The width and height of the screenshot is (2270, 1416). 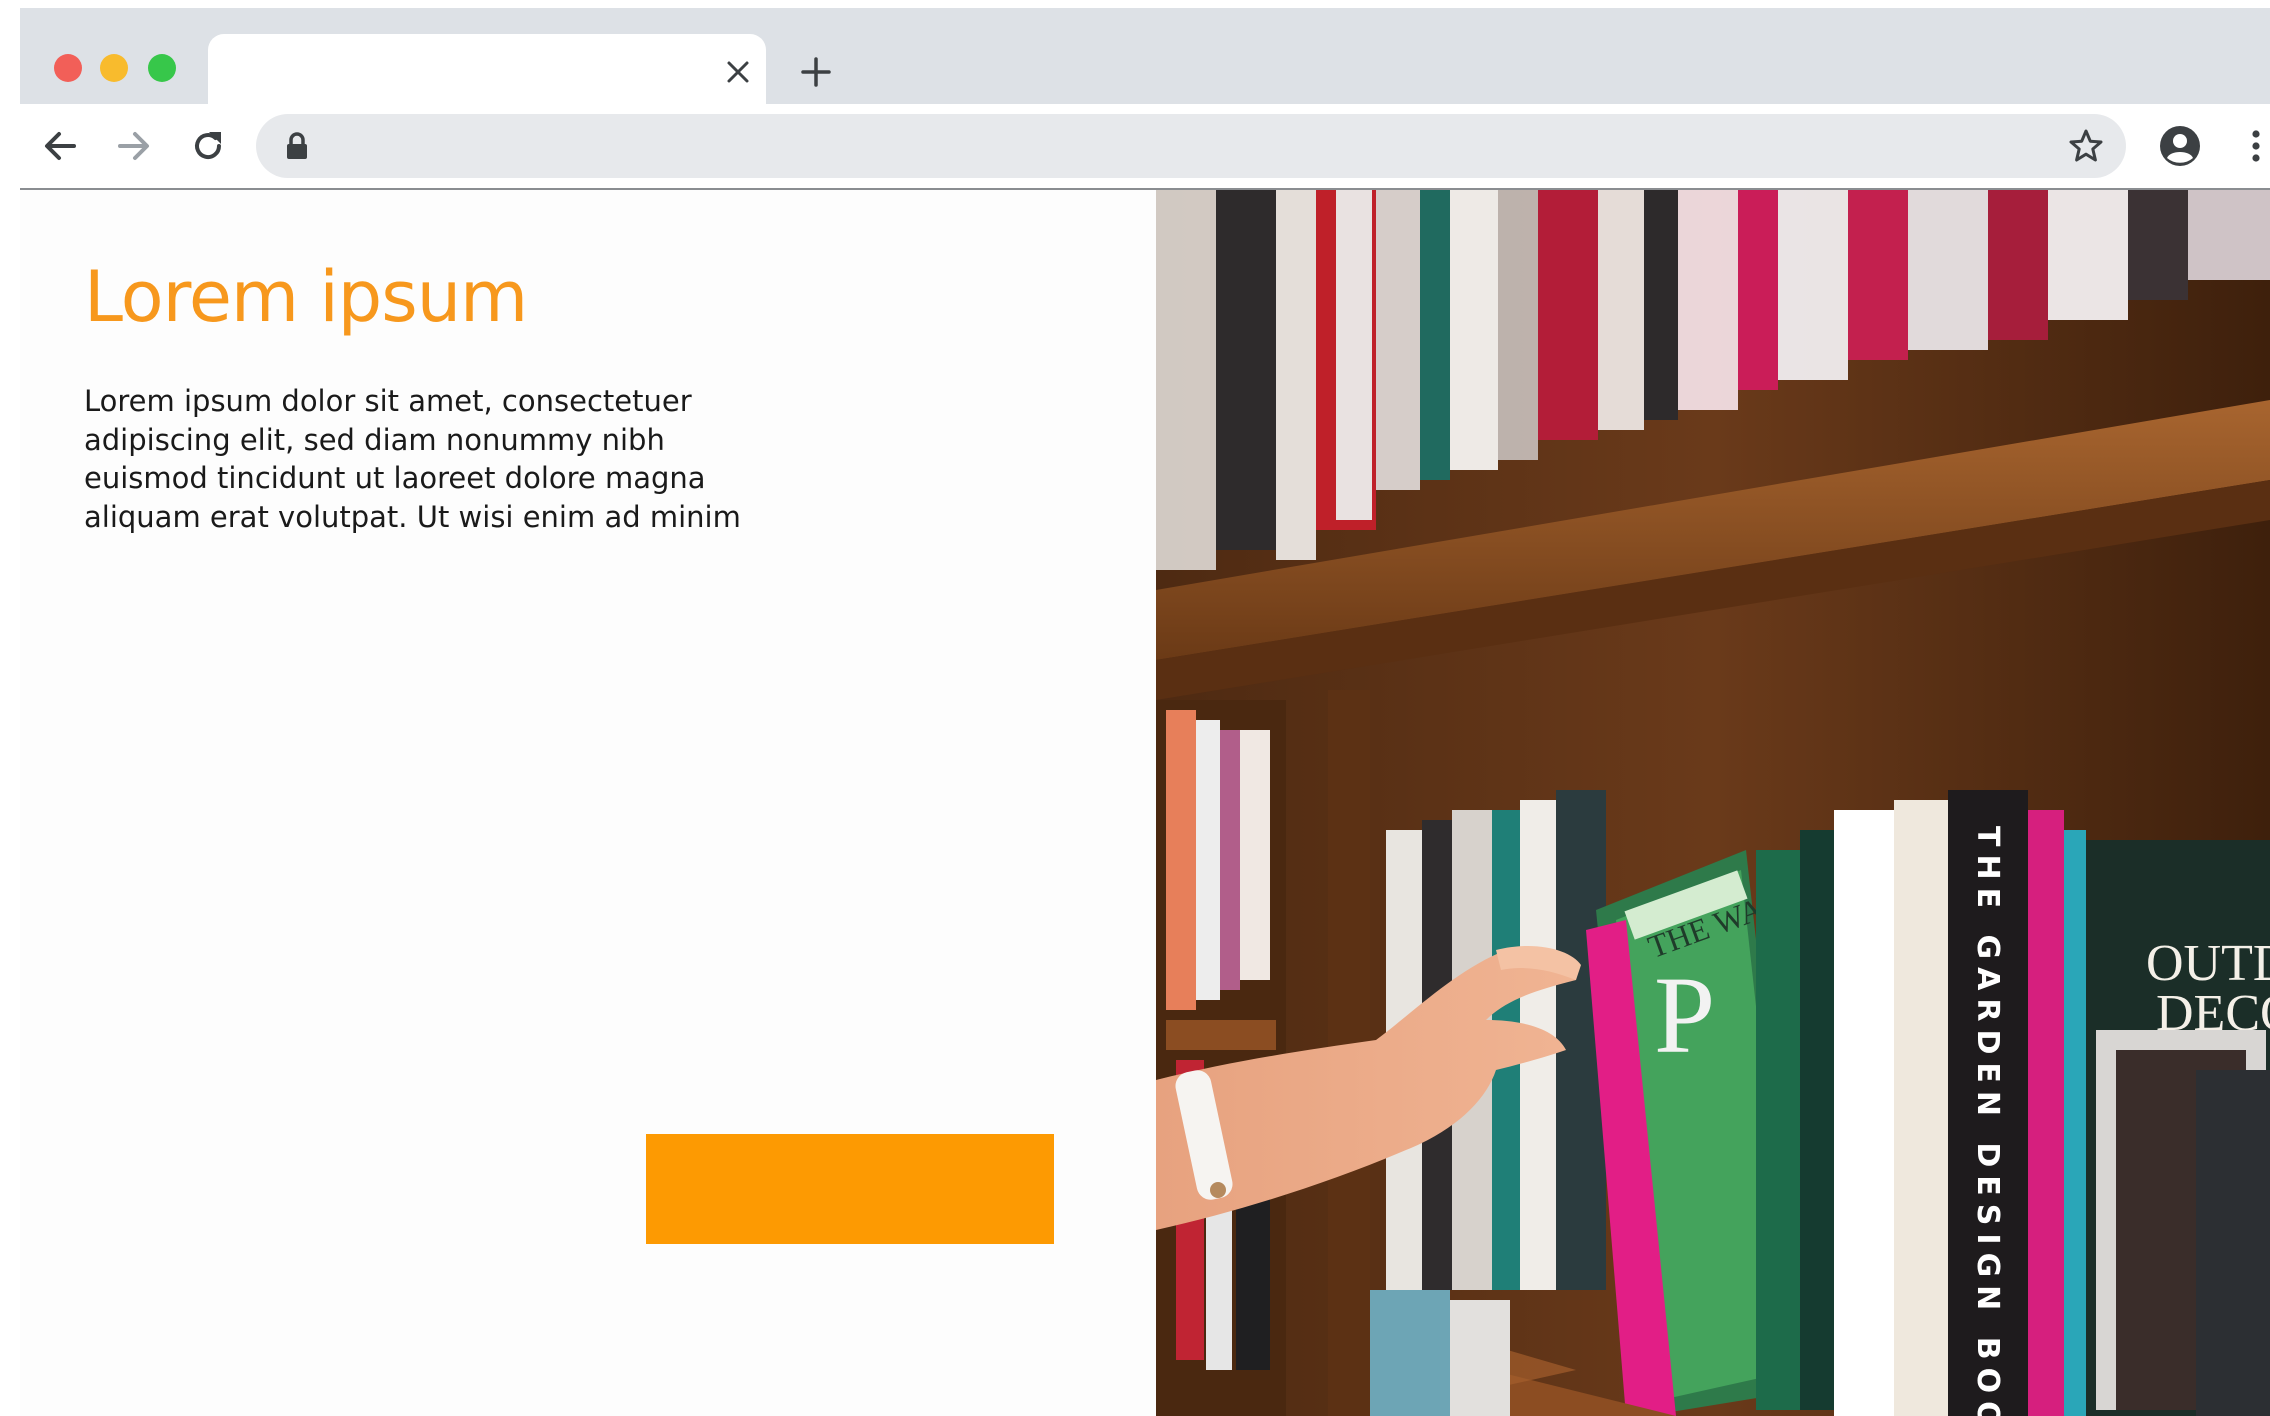 I want to click on browser-toolbar, so click(x=1145, y=147).